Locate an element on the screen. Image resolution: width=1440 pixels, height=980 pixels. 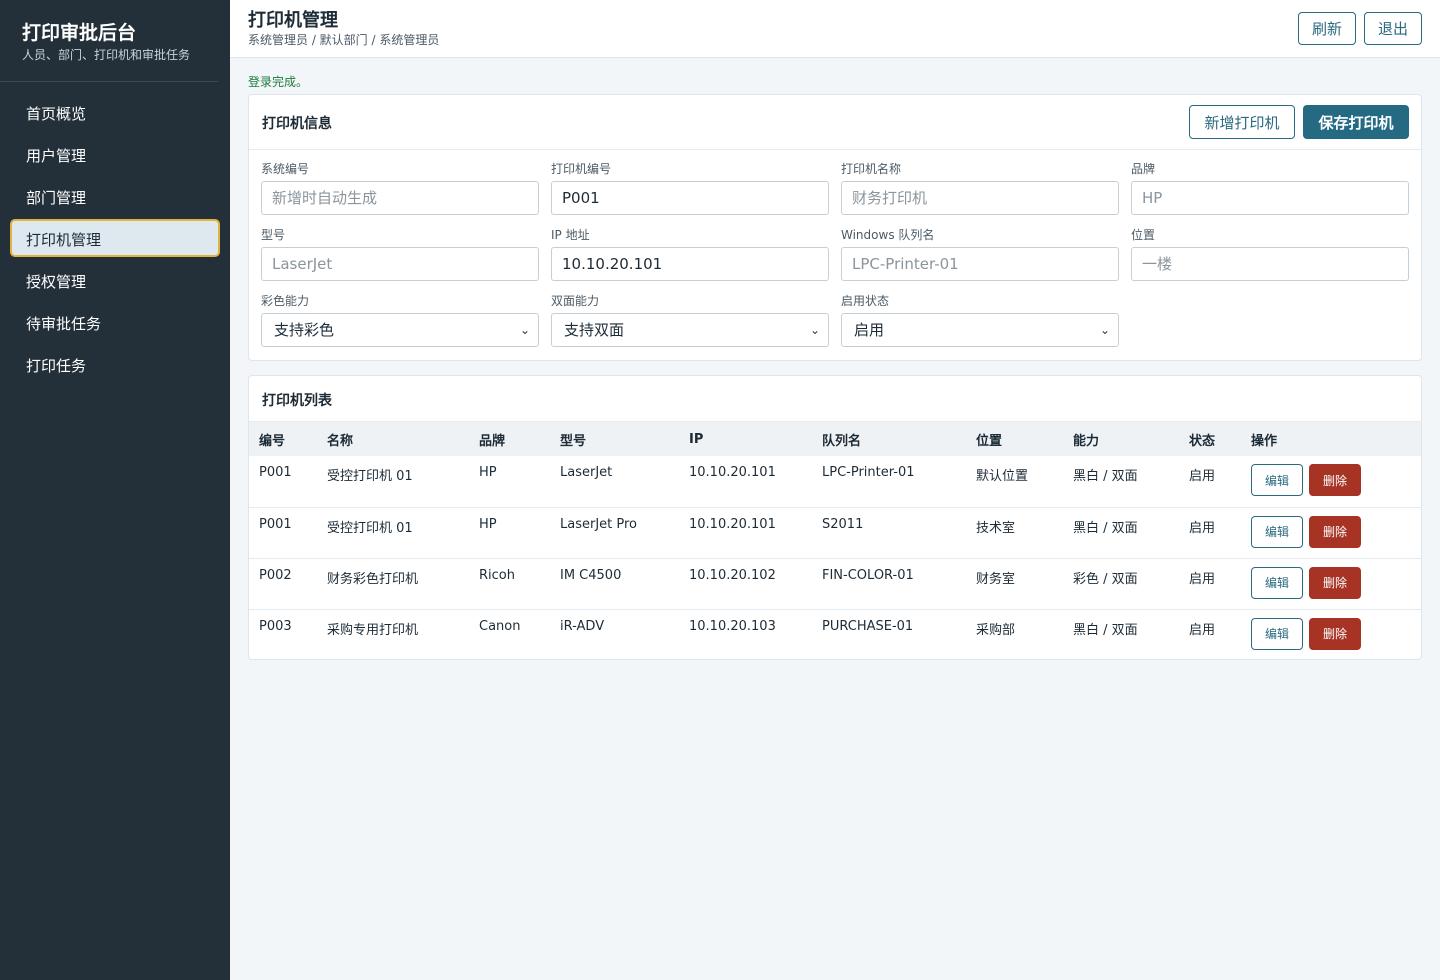
cell-location: 默认位置 is located at coordinates (1002, 476).